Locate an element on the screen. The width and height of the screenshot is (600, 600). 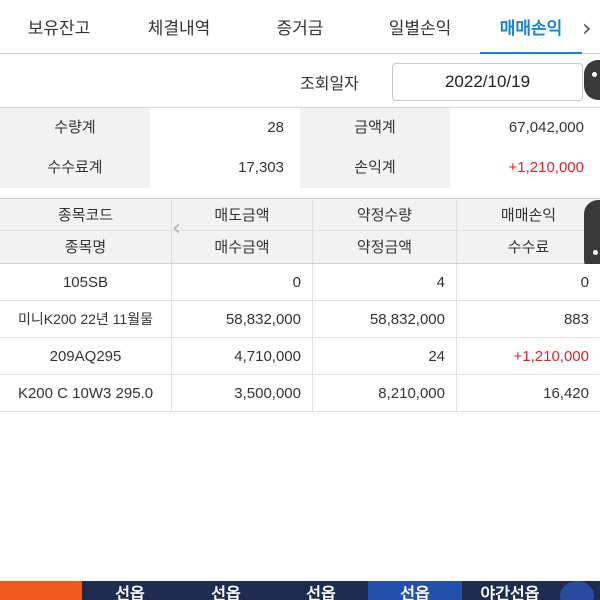
pnl-total-label: 손익계 is located at coordinates (375, 168).